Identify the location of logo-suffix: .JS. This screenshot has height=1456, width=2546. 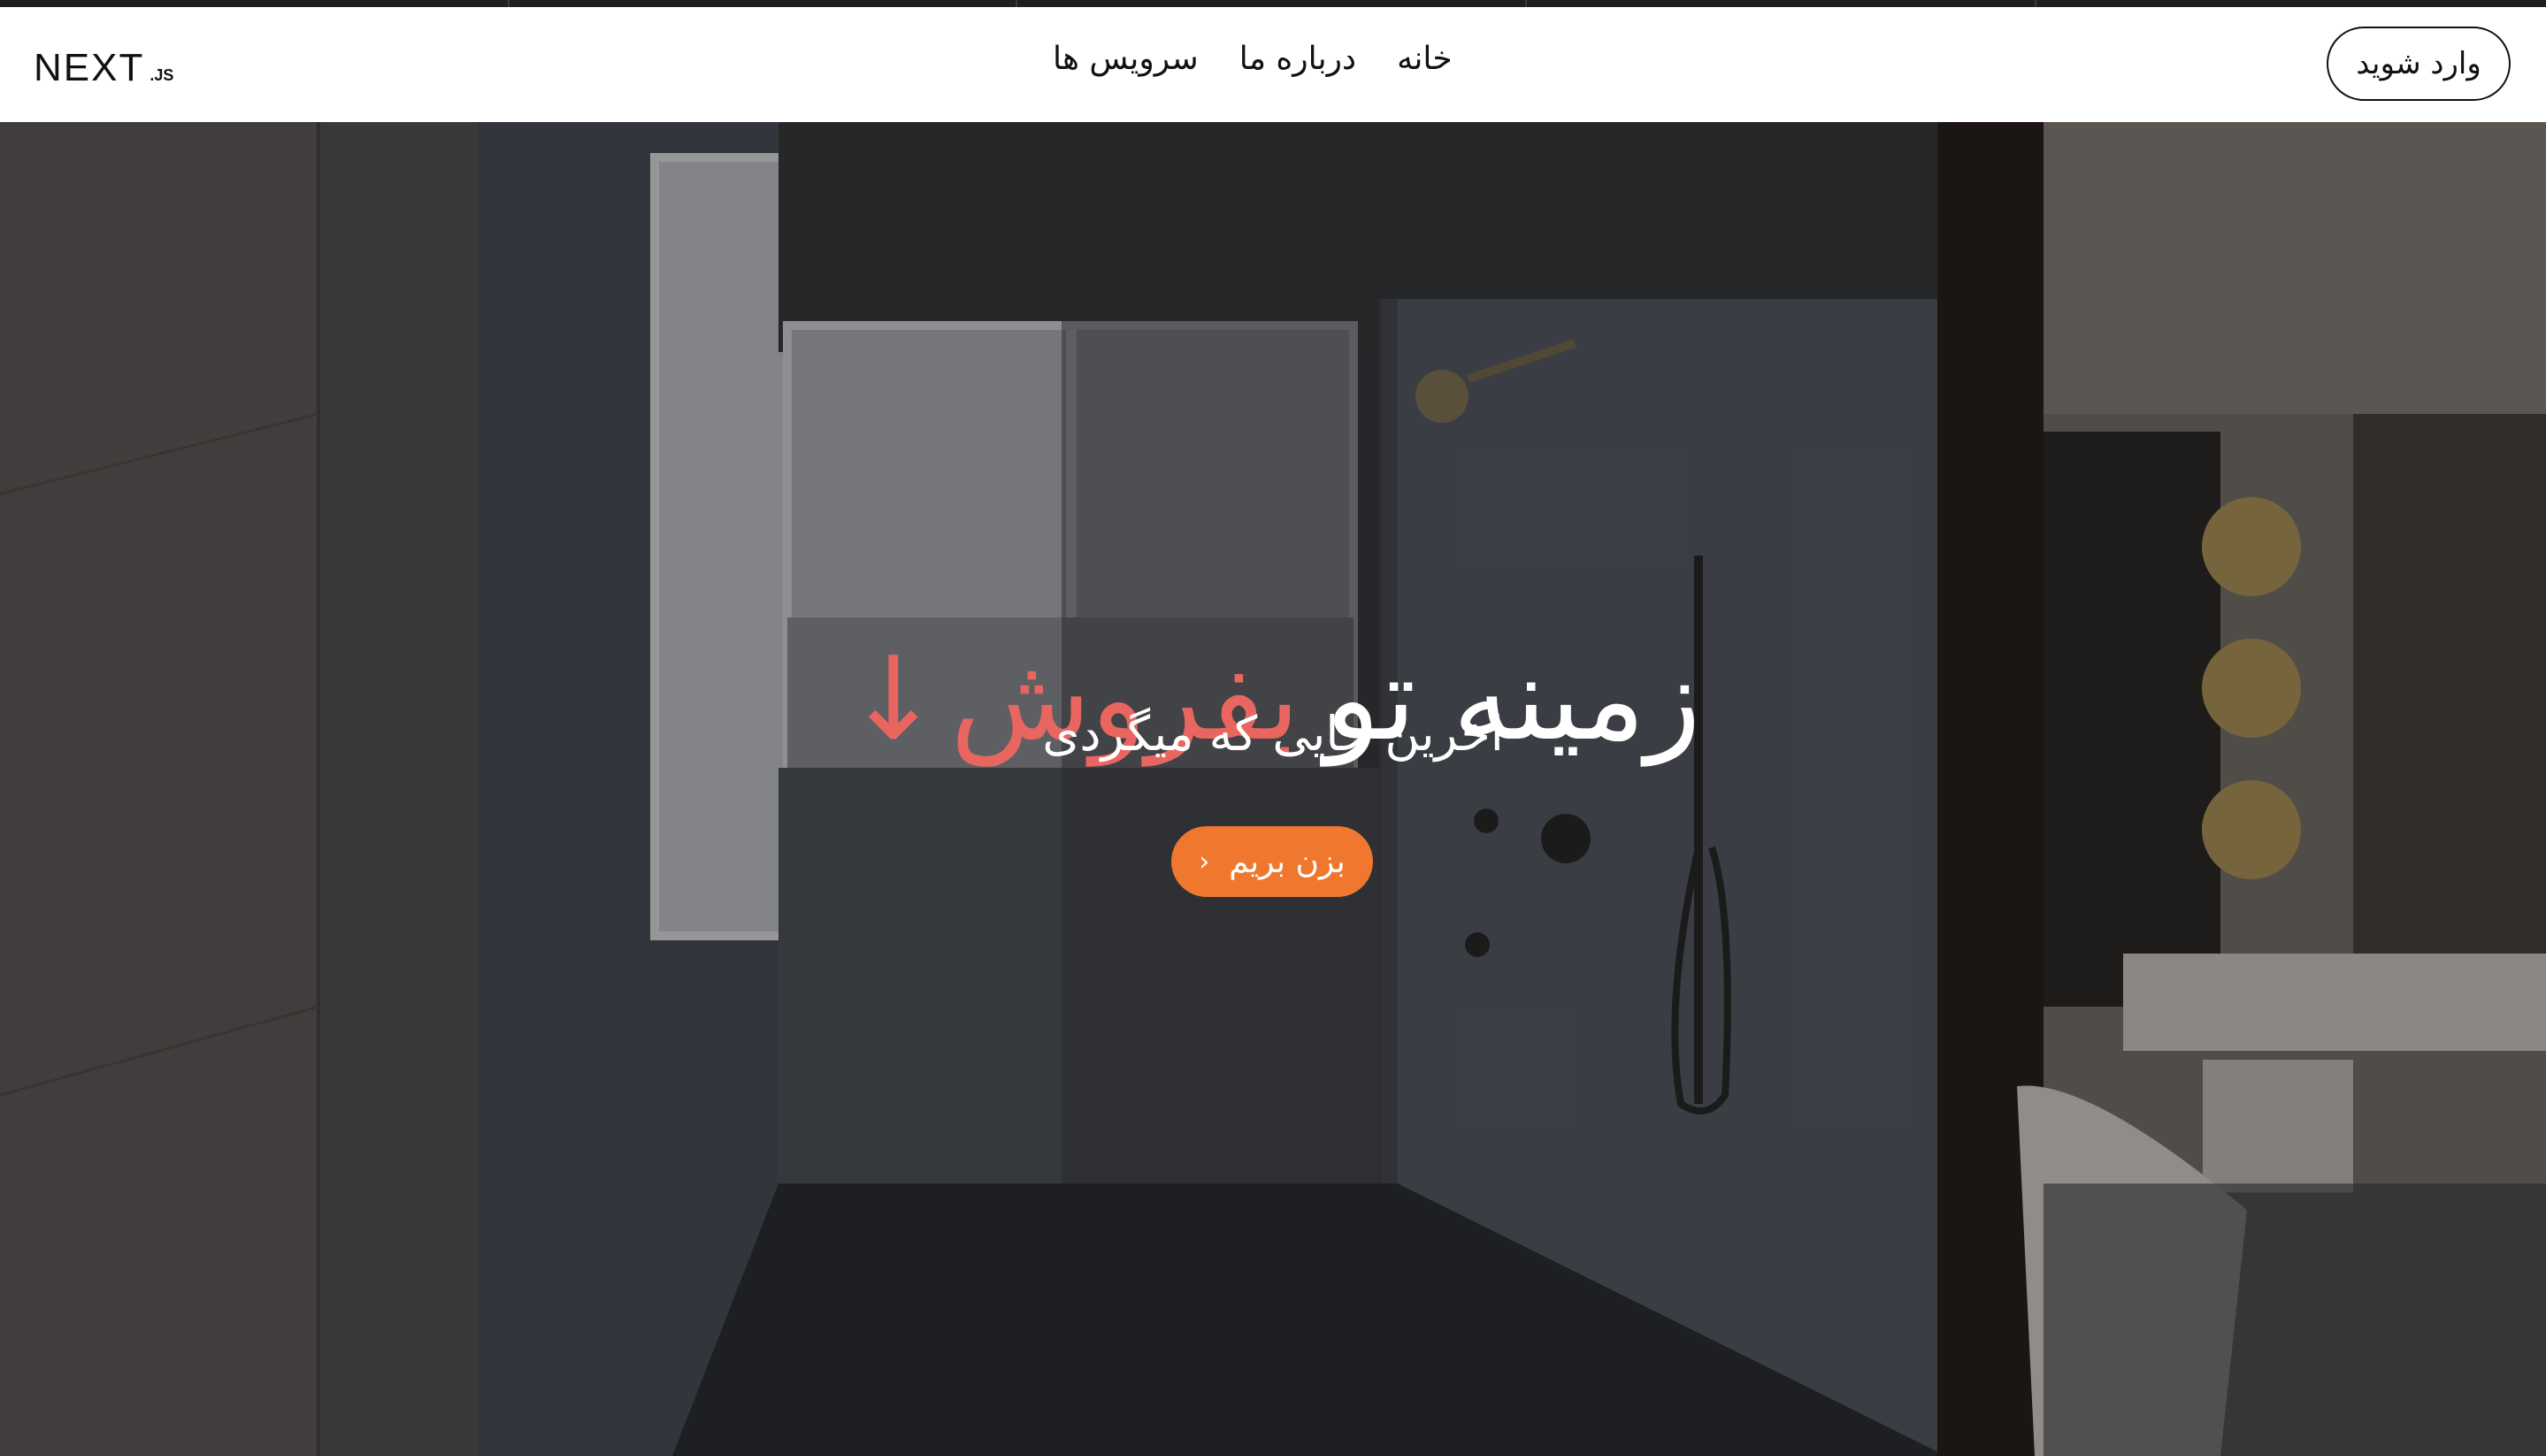
(162, 75).